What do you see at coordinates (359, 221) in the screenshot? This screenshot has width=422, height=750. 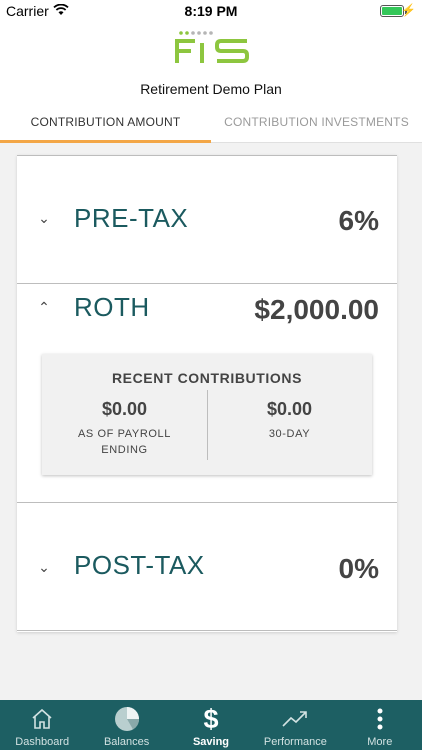 I see `pretax-value: 6%` at bounding box center [359, 221].